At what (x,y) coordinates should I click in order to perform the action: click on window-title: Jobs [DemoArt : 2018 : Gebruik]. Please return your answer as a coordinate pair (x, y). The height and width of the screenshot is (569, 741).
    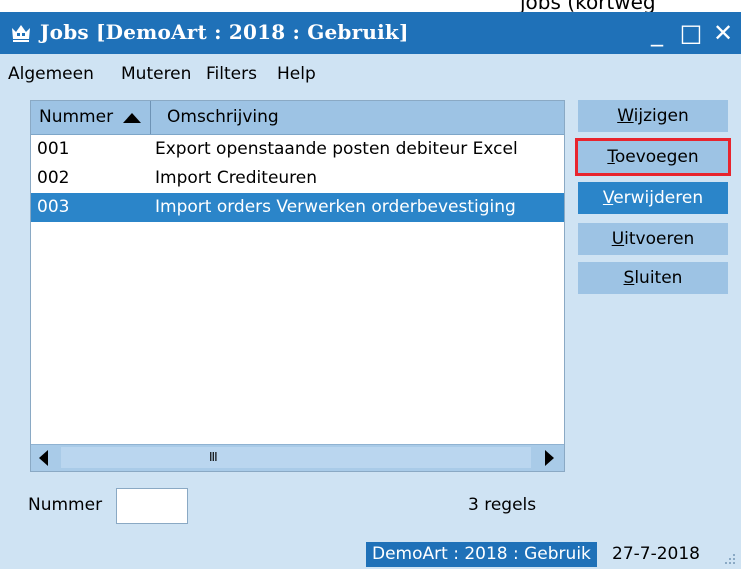
    Looking at the image, I should click on (224, 32).